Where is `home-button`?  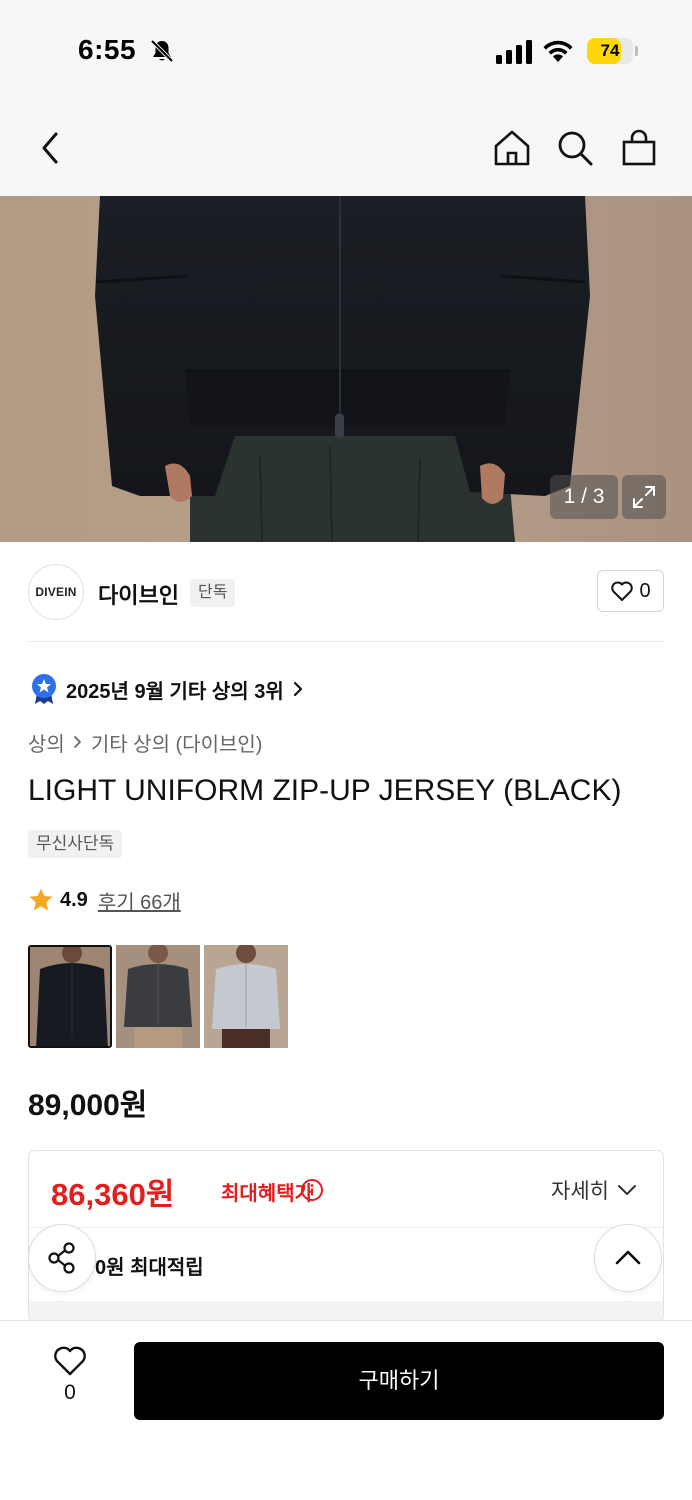 home-button is located at coordinates (512, 148).